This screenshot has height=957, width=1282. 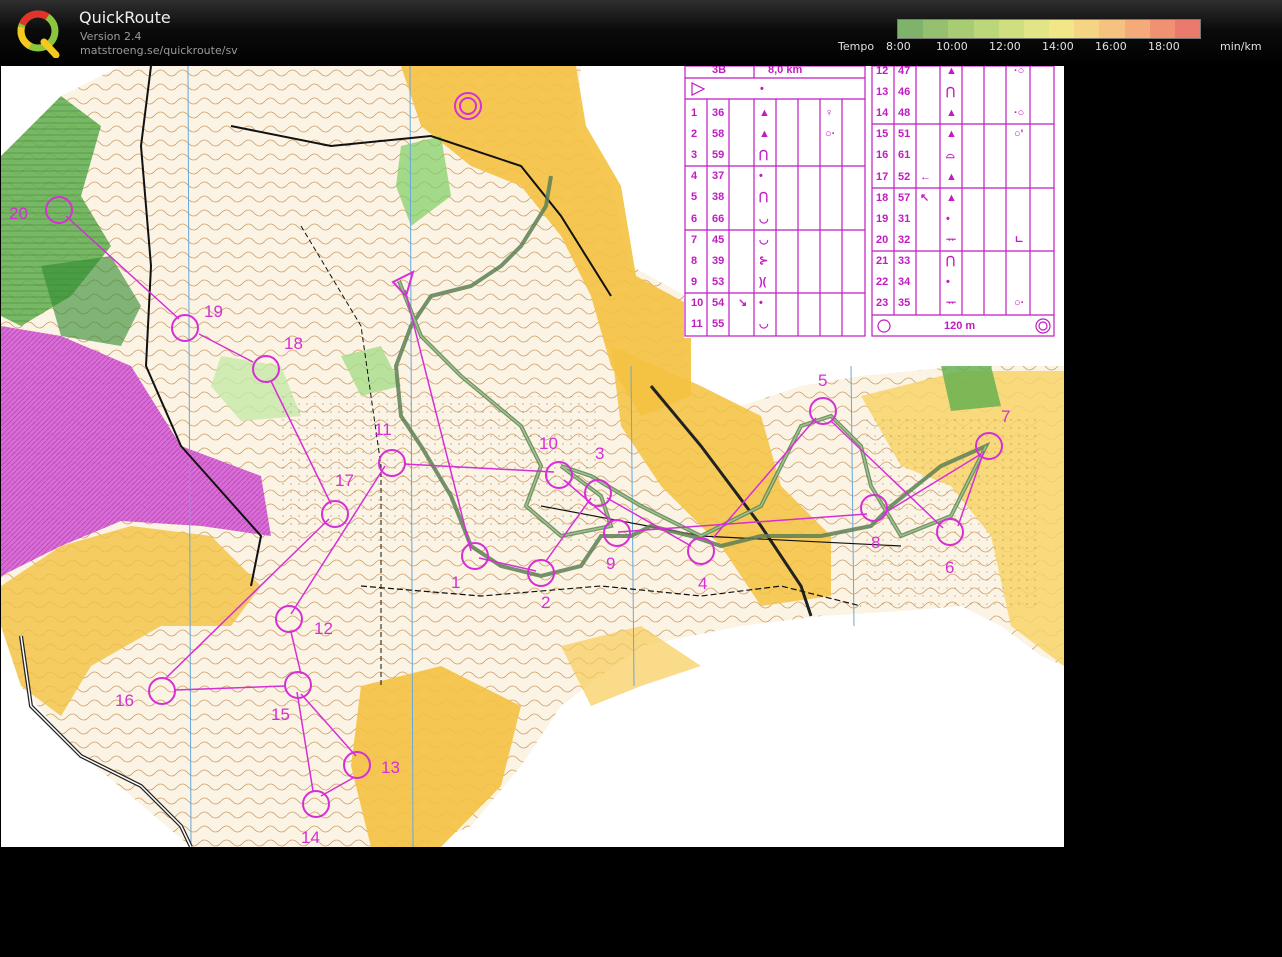 I want to click on control-number: 1, so click(x=456, y=582).